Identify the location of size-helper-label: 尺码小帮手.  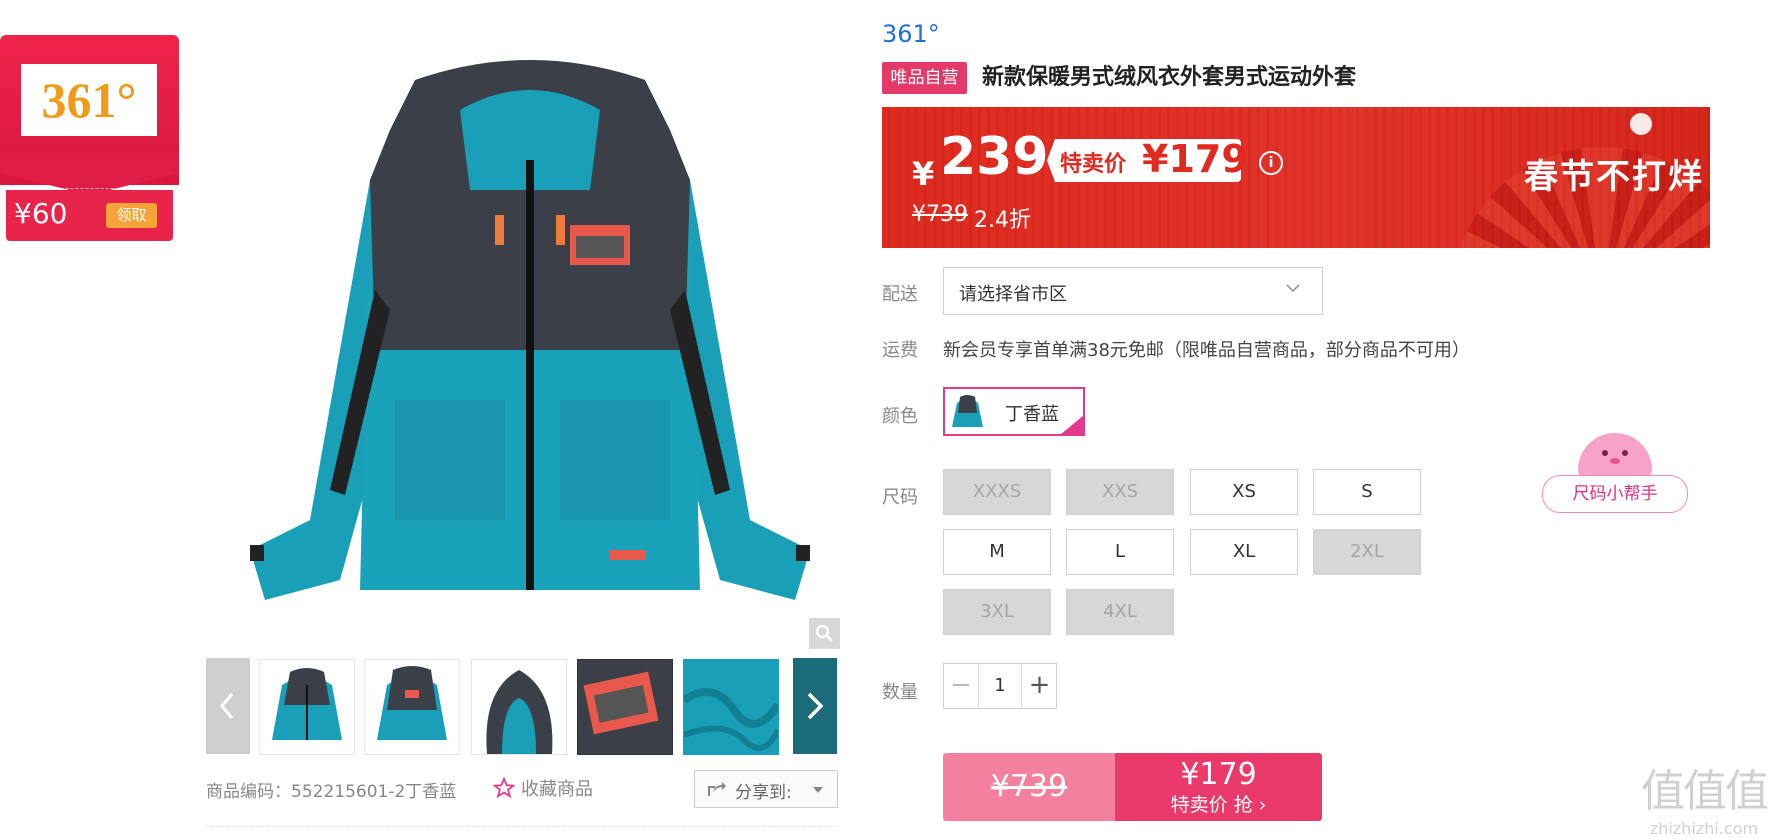
(1615, 494).